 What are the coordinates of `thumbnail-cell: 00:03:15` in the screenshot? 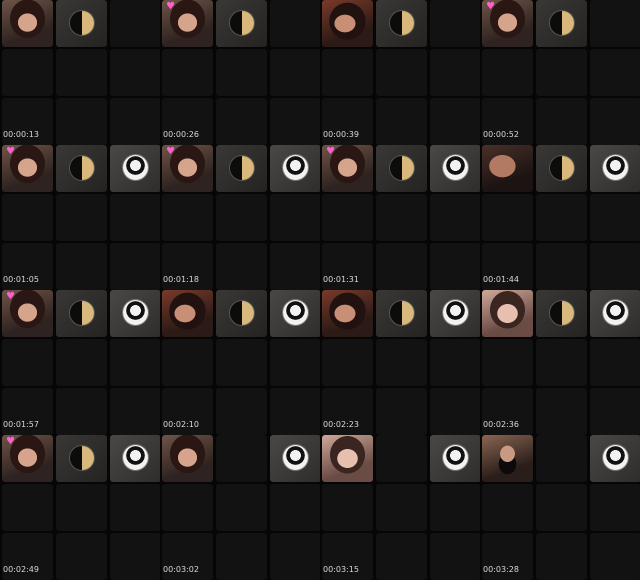 It's located at (400, 507).